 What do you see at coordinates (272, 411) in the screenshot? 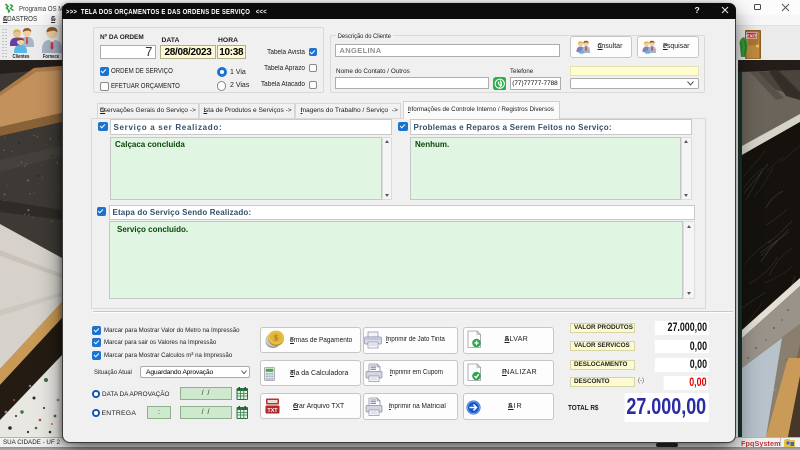
I see `svg-text: TXT` at bounding box center [272, 411].